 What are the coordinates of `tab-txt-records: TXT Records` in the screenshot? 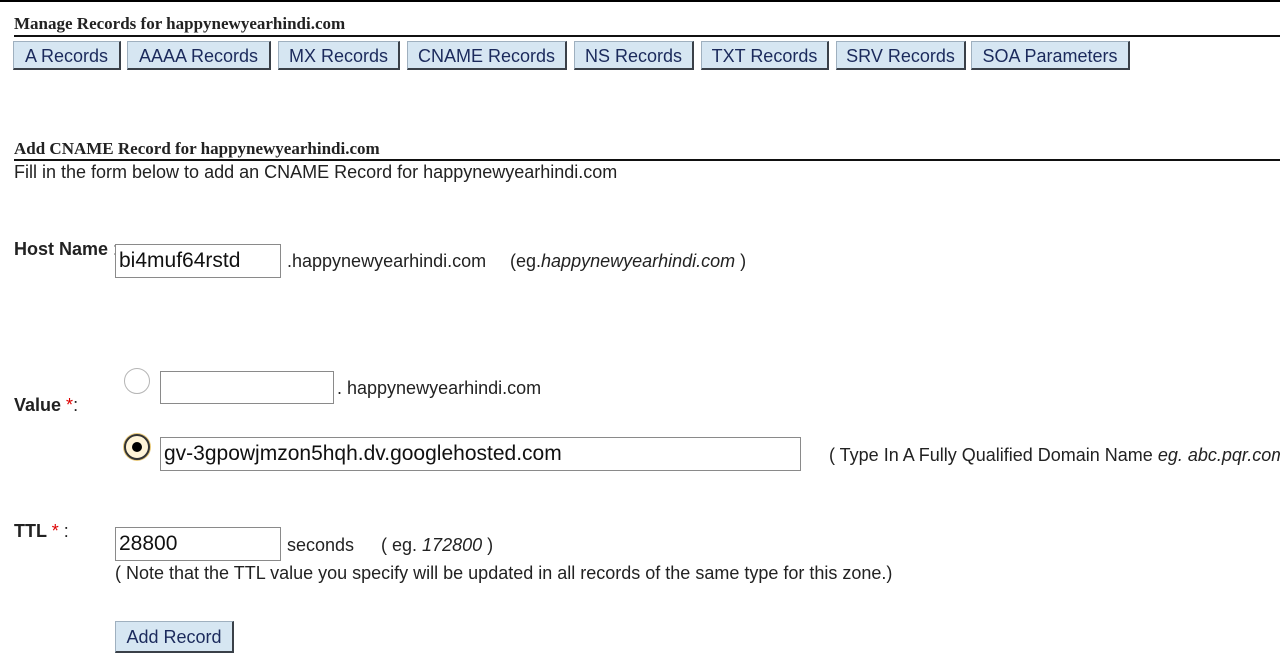 It's located at (765, 55).